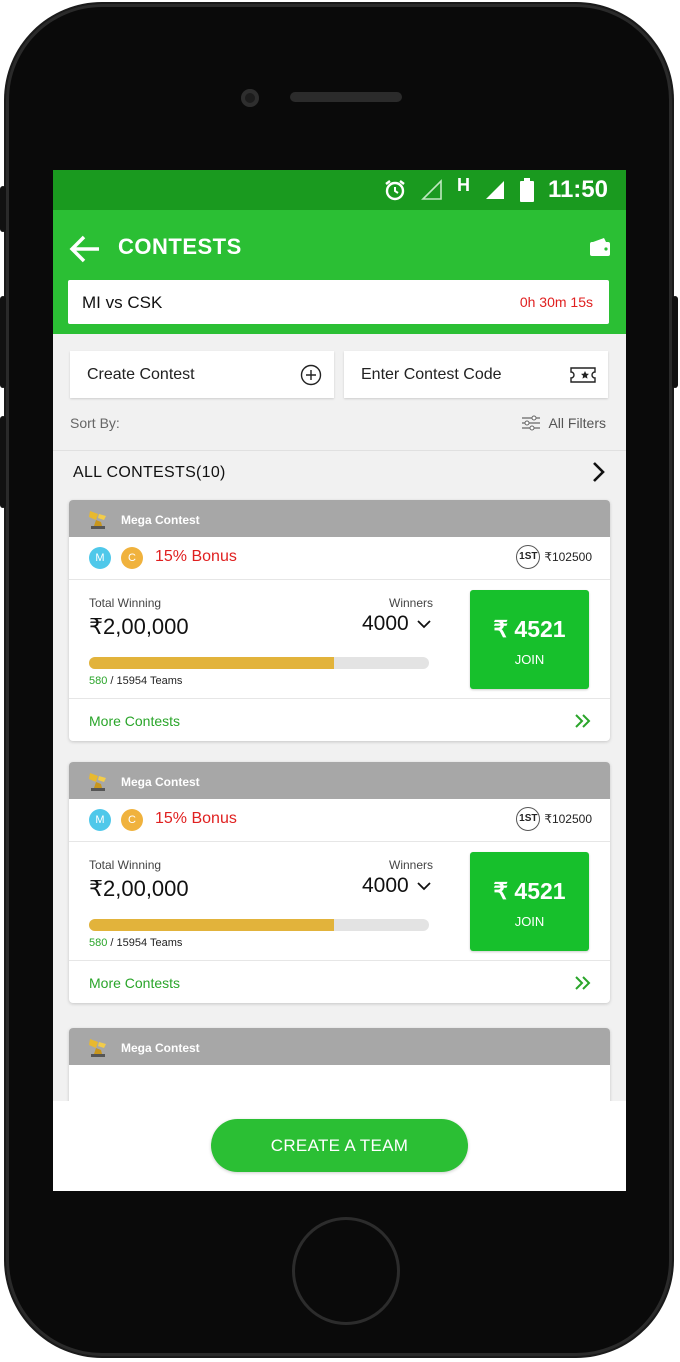 This screenshot has width=680, height=1362. I want to click on match-name: MI vs CSK, so click(122, 302).